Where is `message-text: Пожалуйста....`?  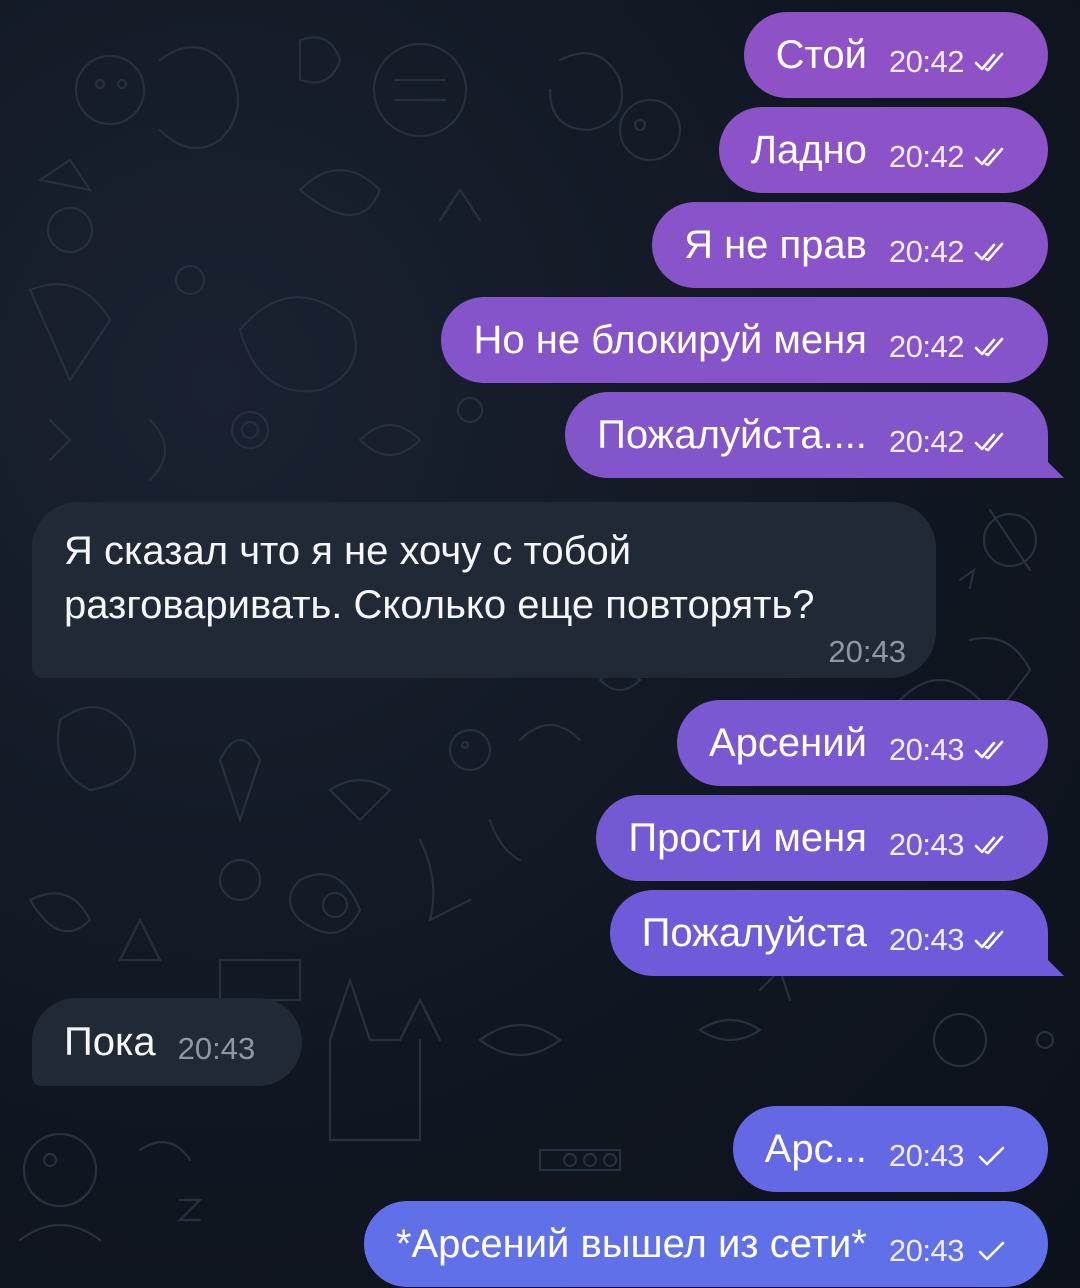
message-text: Пожалуйста.... is located at coordinates (732, 435).